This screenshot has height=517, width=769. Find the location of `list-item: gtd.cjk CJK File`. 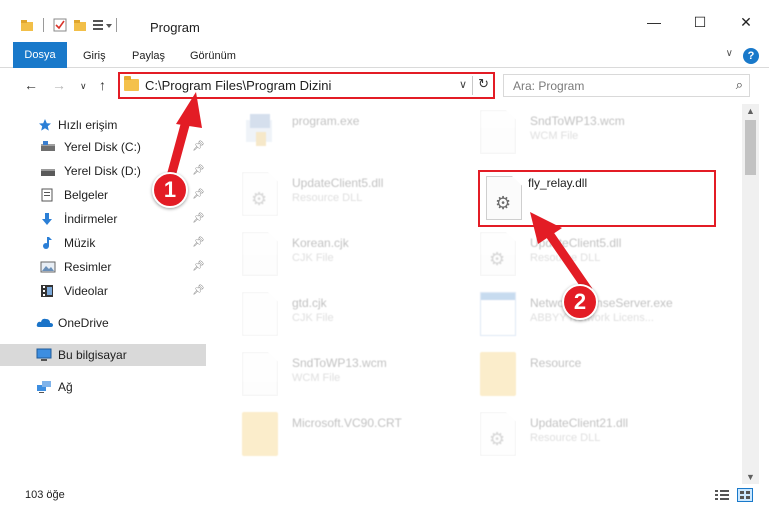

list-item: gtd.cjk CJK File is located at coordinates (348, 317).